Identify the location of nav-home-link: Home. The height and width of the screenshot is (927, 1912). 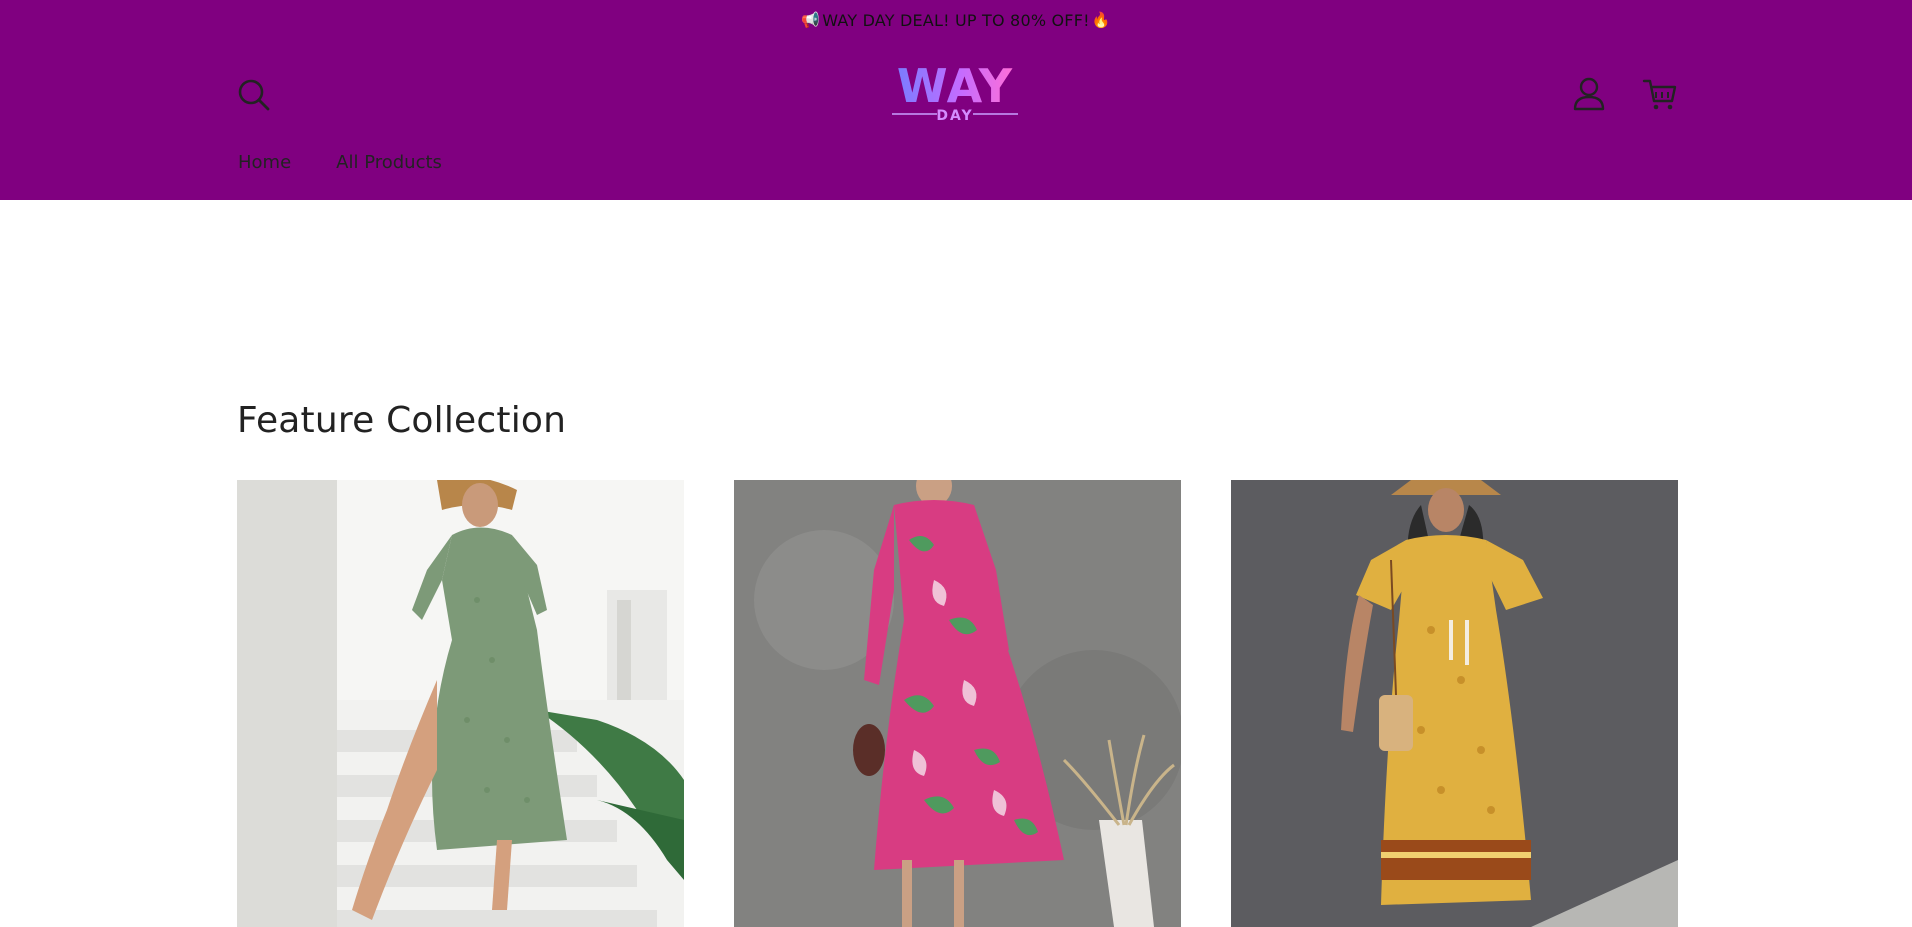
(264, 162).